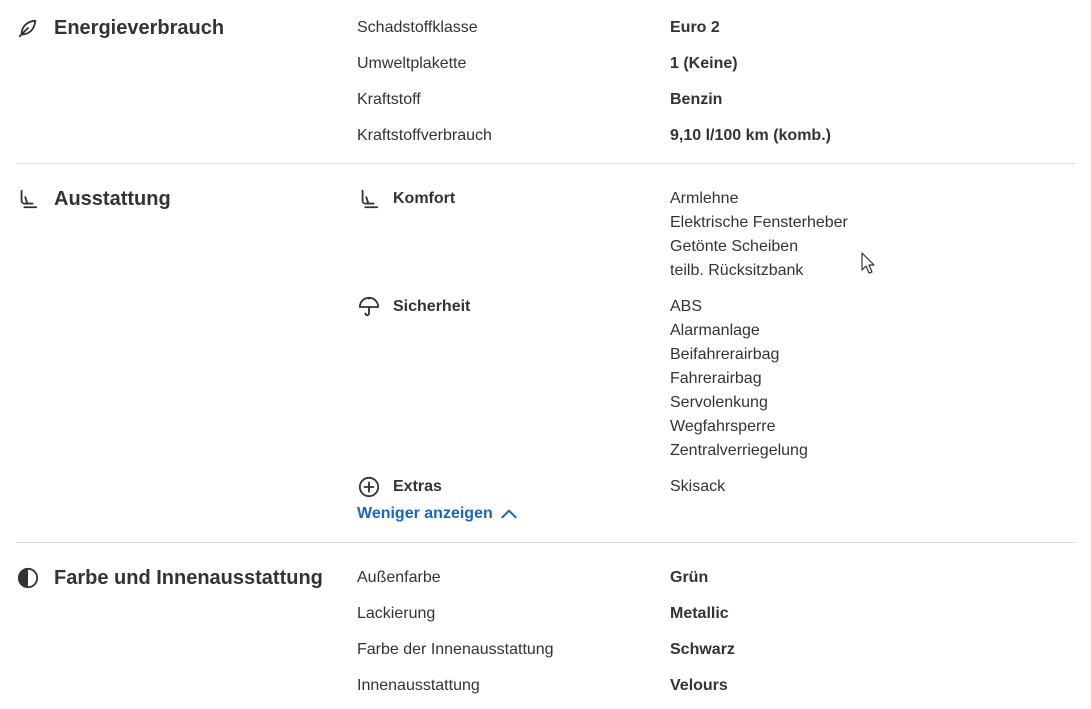  I want to click on energy-row: Umweltplakette 1 (Keine), so click(708, 64).